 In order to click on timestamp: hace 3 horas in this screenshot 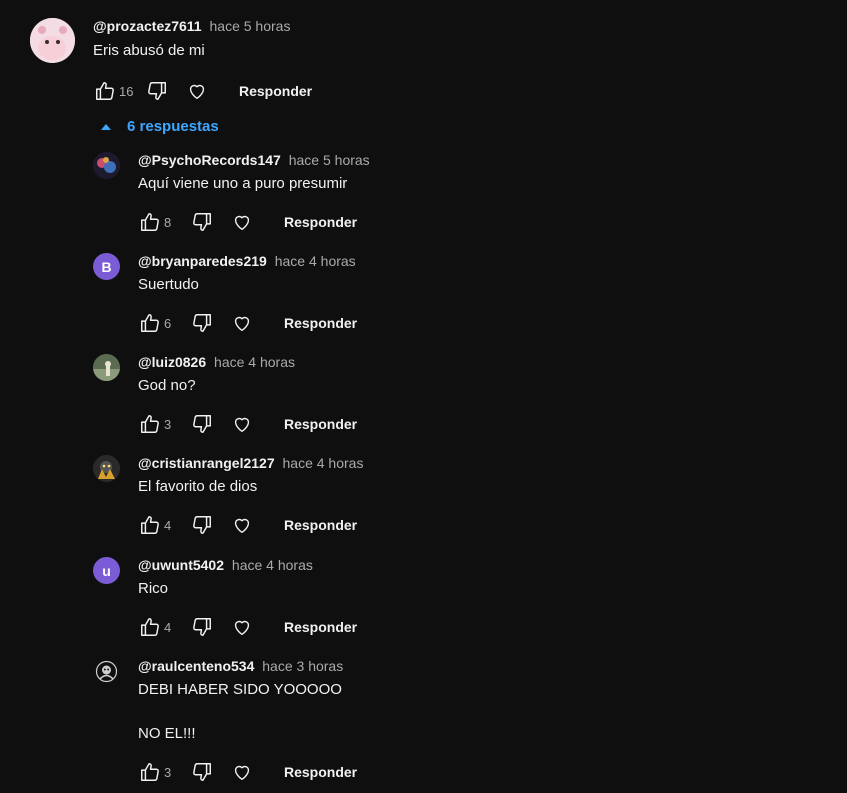, I will do `click(302, 666)`.